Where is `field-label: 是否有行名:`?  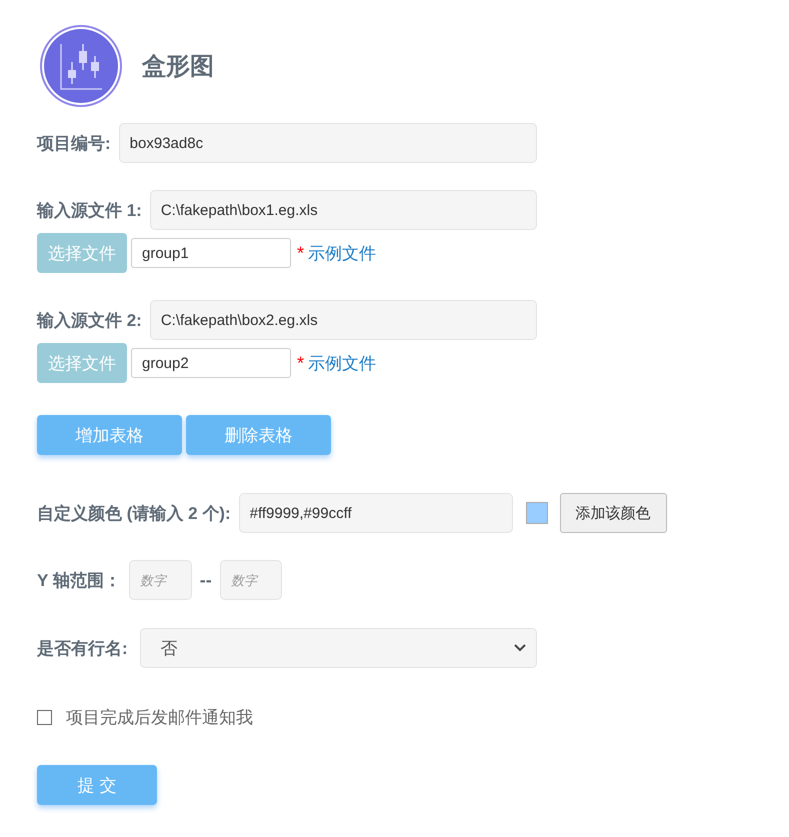
field-label: 是否有行名: is located at coordinates (82, 649).